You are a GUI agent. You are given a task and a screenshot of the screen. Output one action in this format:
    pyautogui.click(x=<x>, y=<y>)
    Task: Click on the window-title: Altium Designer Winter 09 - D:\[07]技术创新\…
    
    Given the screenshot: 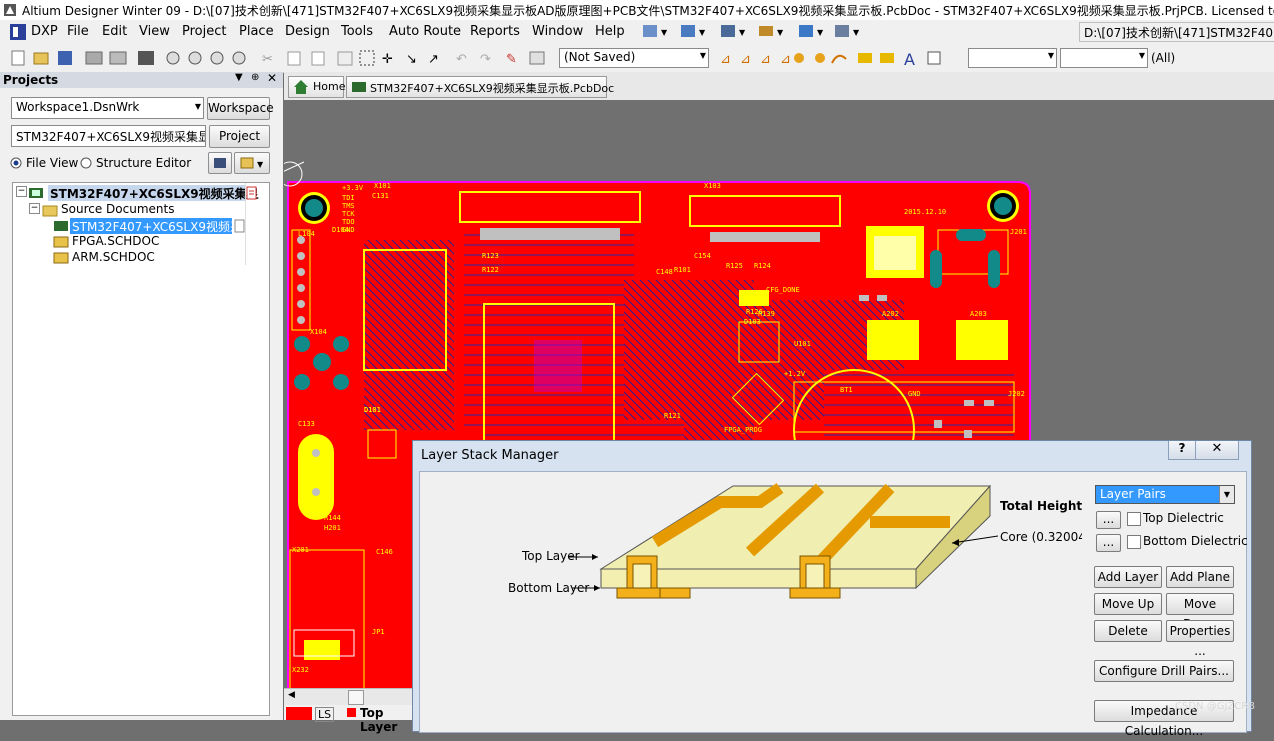 What is the action you would take?
    pyautogui.click(x=648, y=11)
    